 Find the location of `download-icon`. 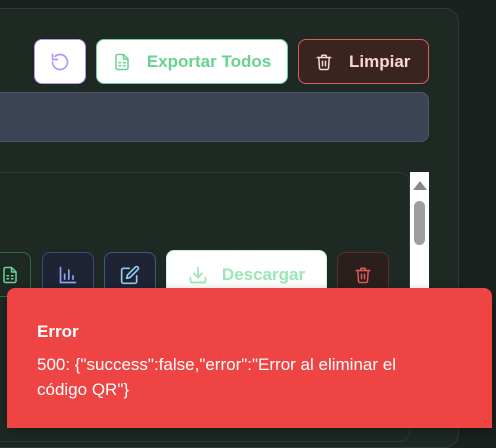

download-icon is located at coordinates (198, 275).